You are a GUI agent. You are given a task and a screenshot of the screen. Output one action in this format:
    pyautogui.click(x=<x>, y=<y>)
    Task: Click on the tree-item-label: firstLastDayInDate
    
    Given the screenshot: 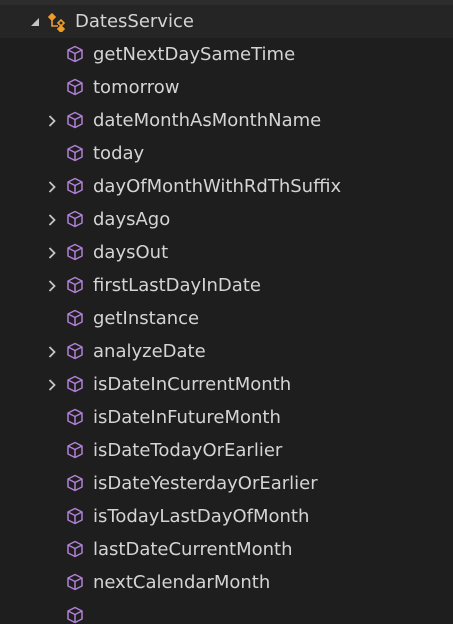 What is the action you would take?
    pyautogui.click(x=177, y=285)
    